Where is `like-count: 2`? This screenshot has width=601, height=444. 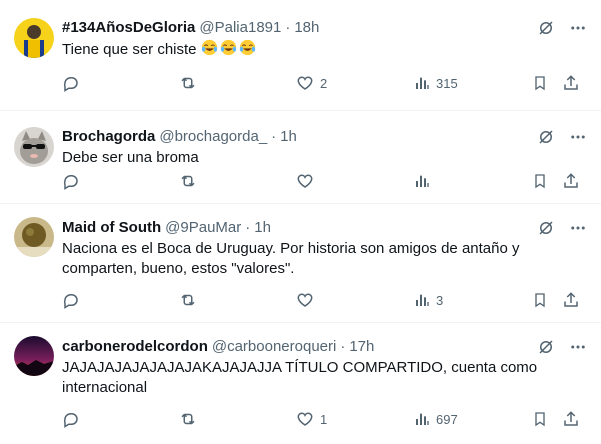 like-count: 2 is located at coordinates (324, 83).